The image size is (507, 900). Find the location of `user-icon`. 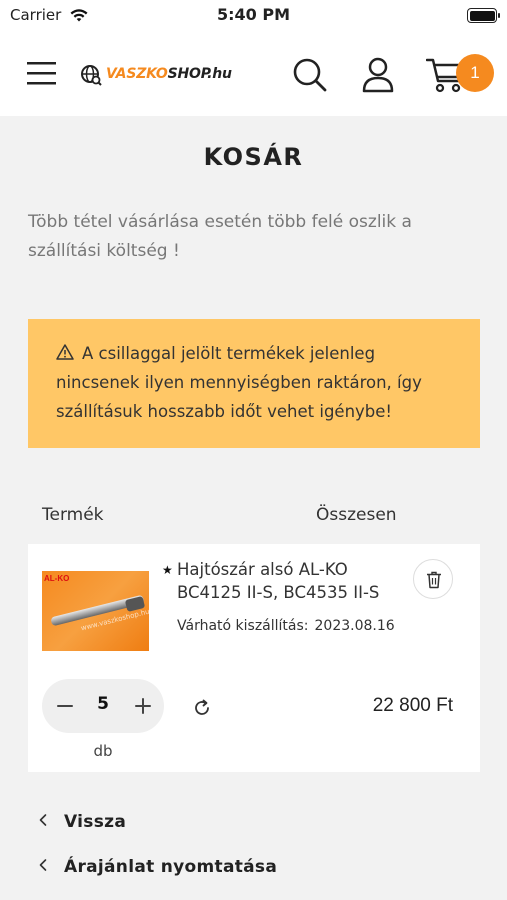

user-icon is located at coordinates (378, 75).